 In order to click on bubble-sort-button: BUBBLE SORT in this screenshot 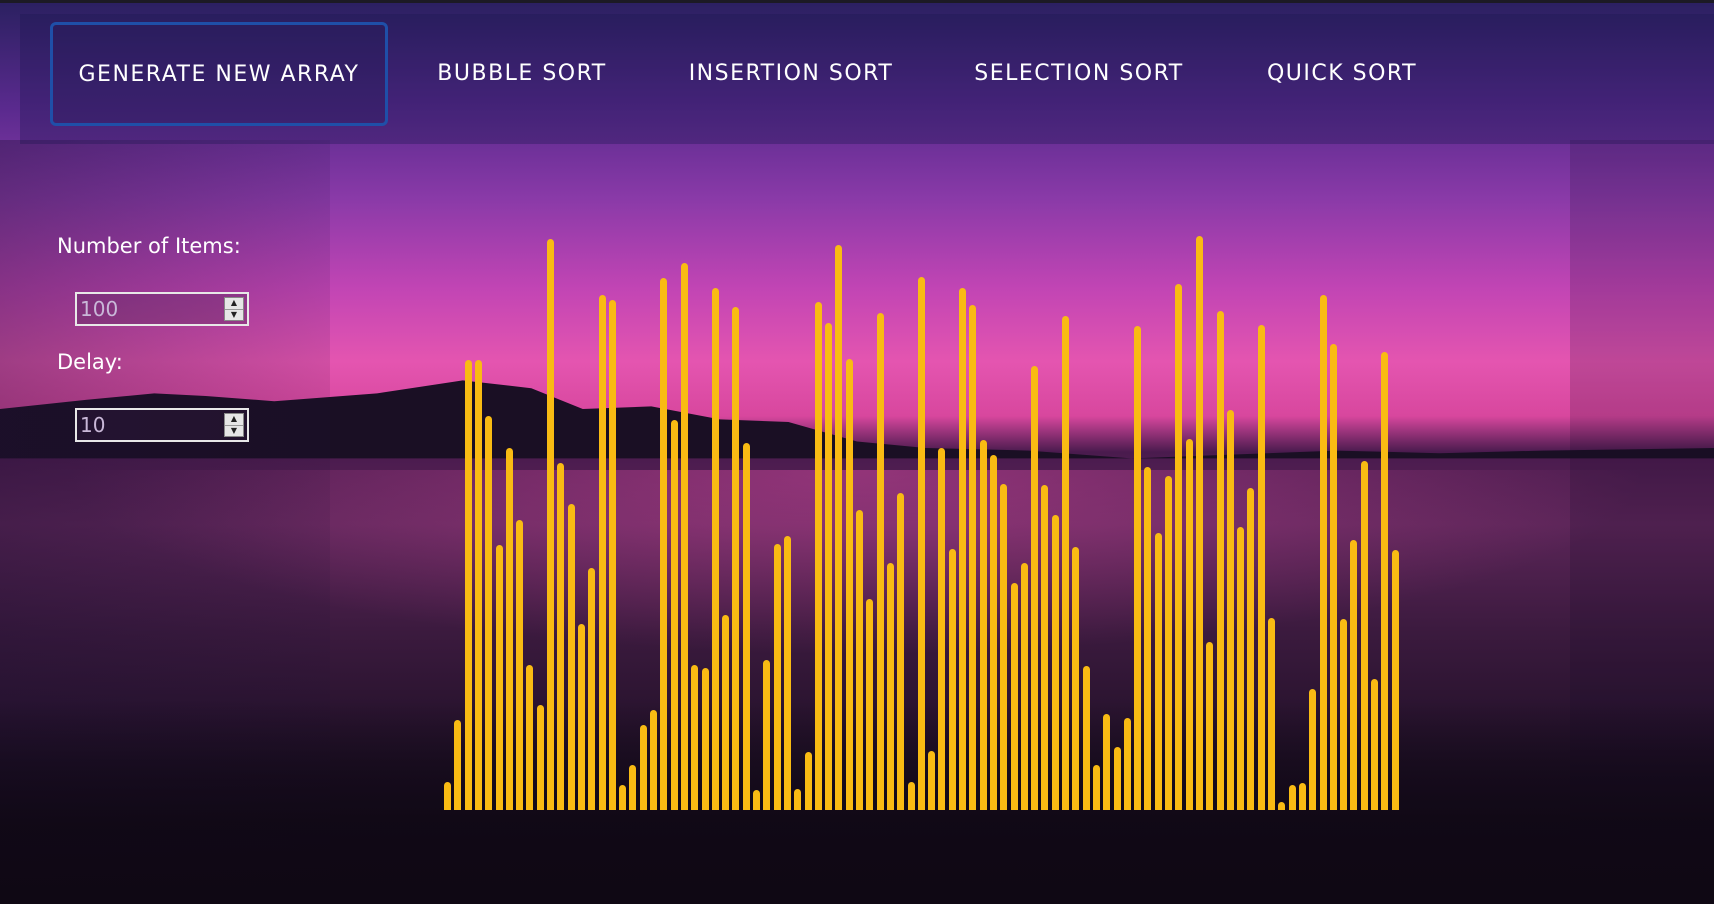, I will do `click(522, 73)`.